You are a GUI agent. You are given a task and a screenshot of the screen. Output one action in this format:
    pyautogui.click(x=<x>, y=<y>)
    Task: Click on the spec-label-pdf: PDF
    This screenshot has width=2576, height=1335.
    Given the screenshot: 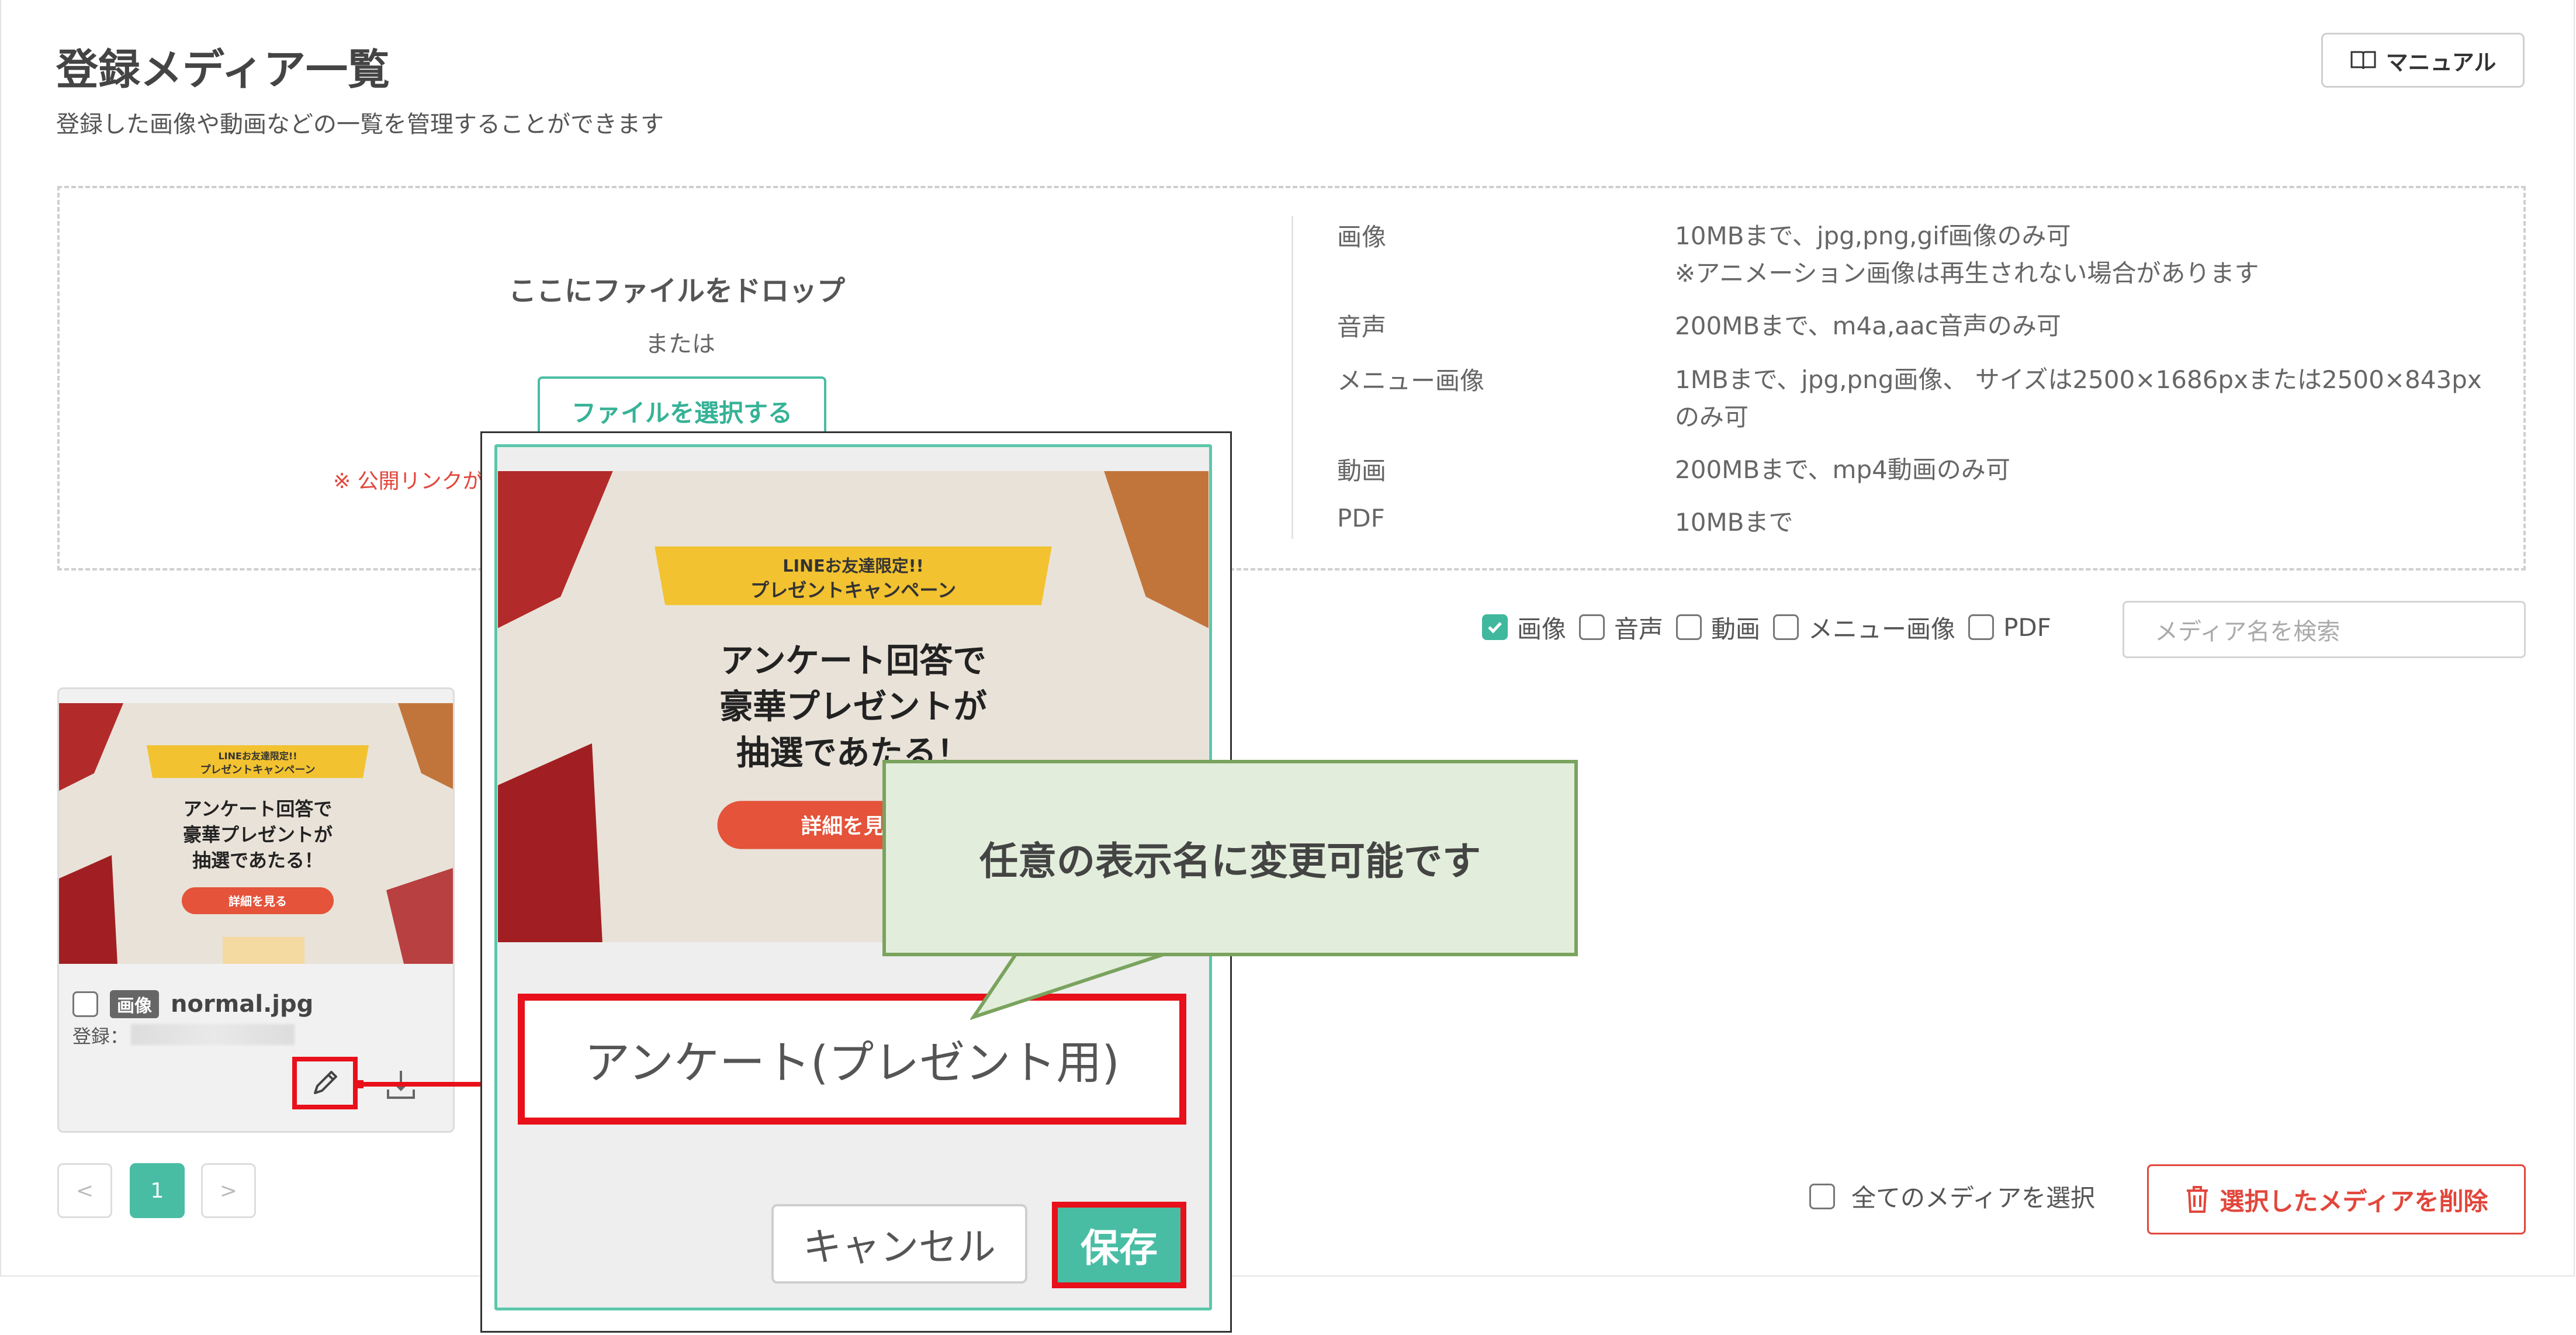 What is the action you would take?
    pyautogui.click(x=1361, y=518)
    